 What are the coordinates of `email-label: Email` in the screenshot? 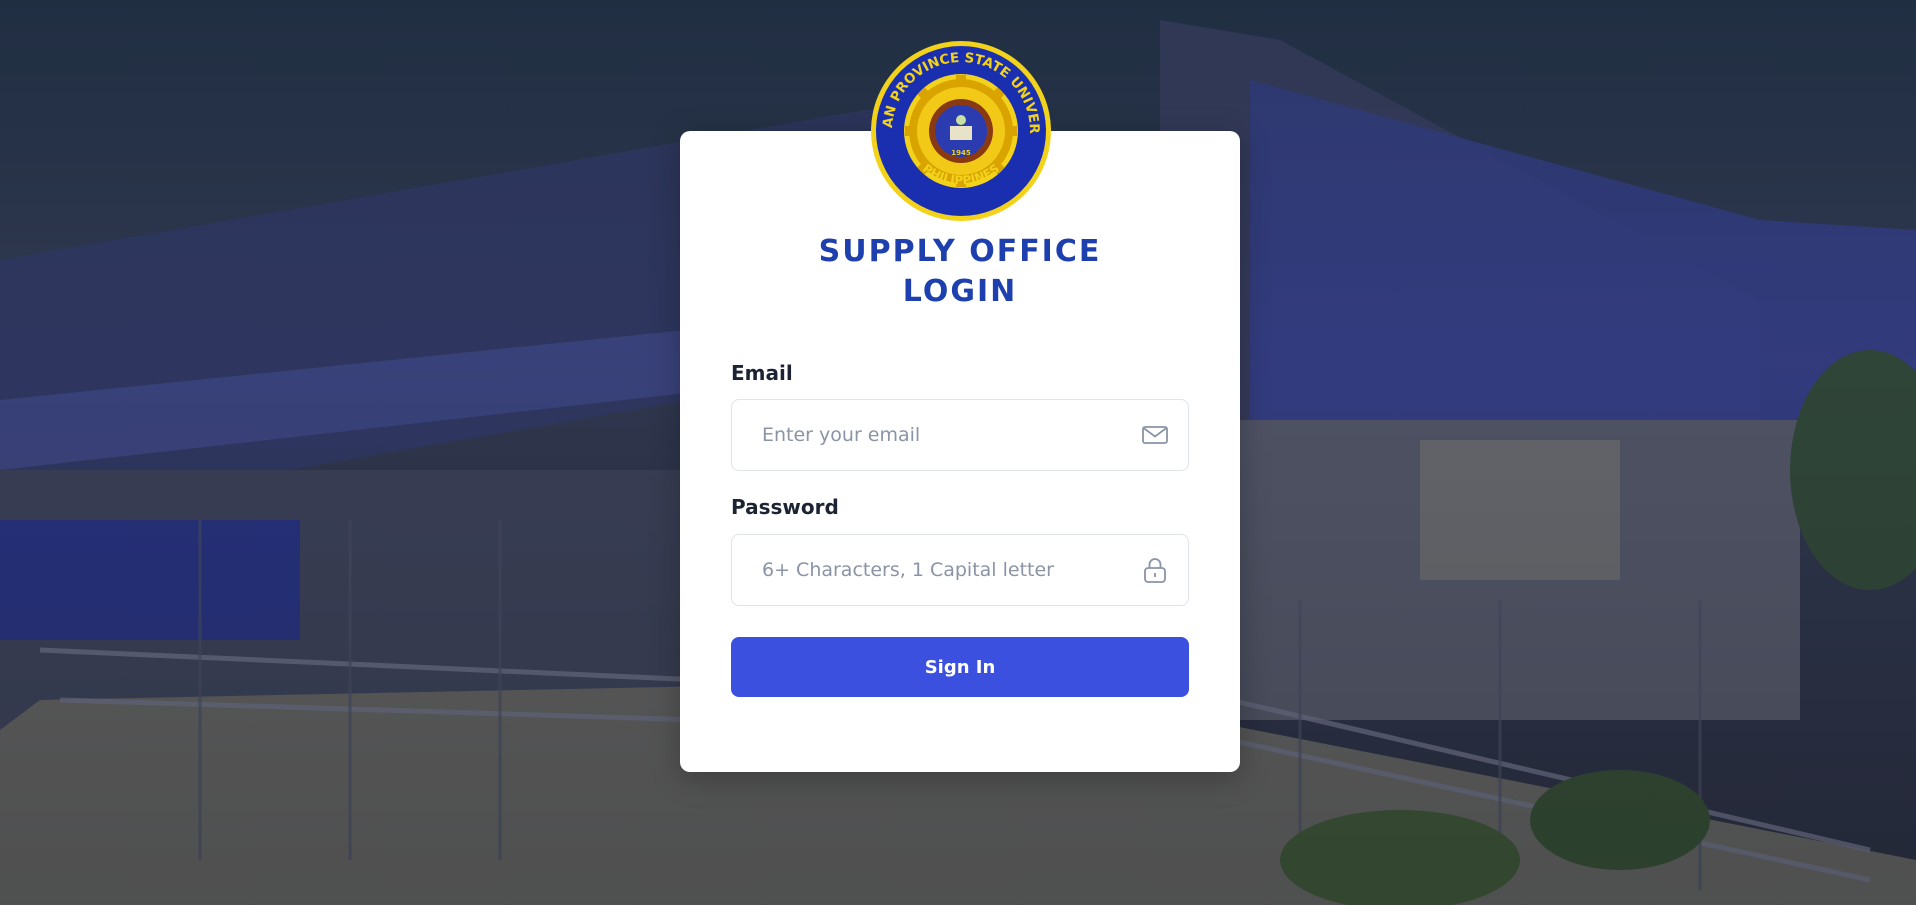 It's located at (762, 373).